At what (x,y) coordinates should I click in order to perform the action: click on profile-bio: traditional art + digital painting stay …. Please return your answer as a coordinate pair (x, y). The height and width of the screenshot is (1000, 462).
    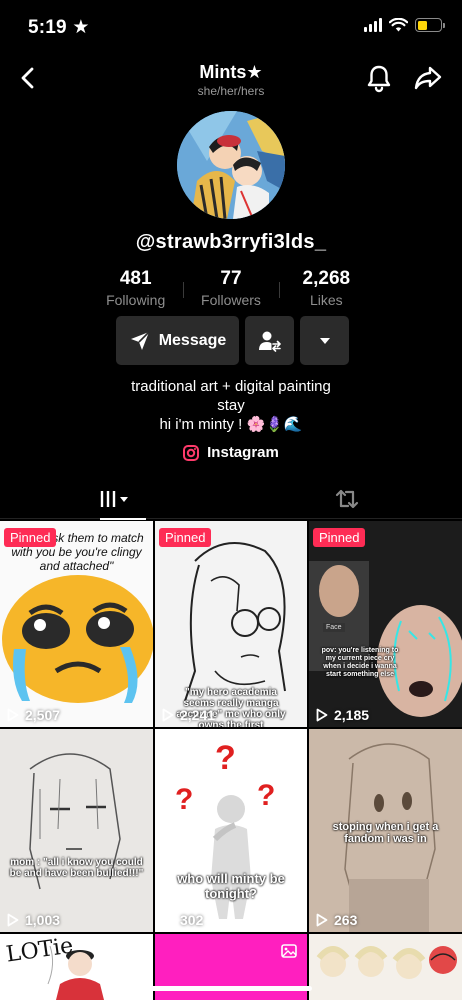
    Looking at the image, I should click on (231, 405).